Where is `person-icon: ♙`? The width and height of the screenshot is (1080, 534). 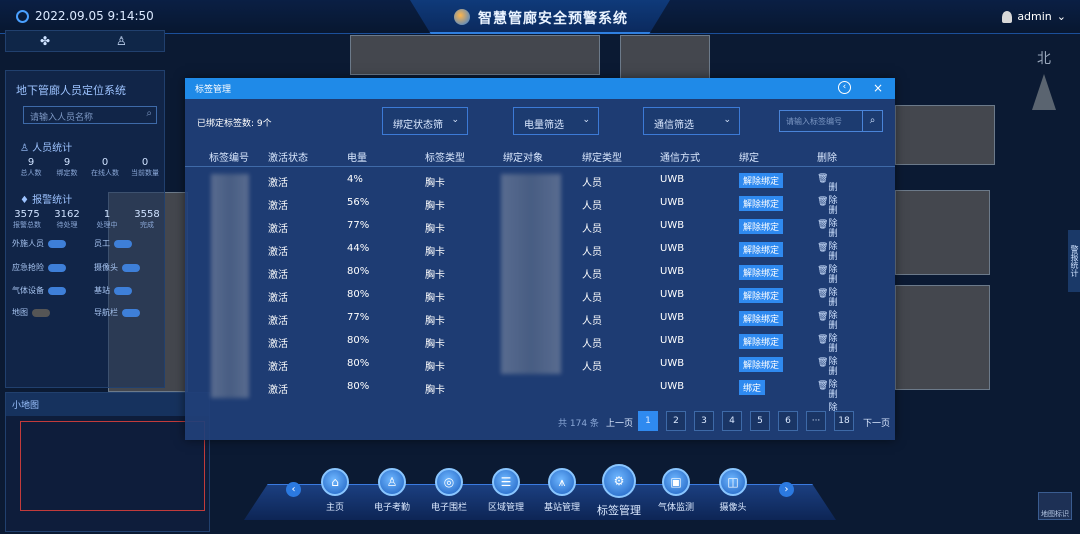 person-icon: ♙ is located at coordinates (121, 41).